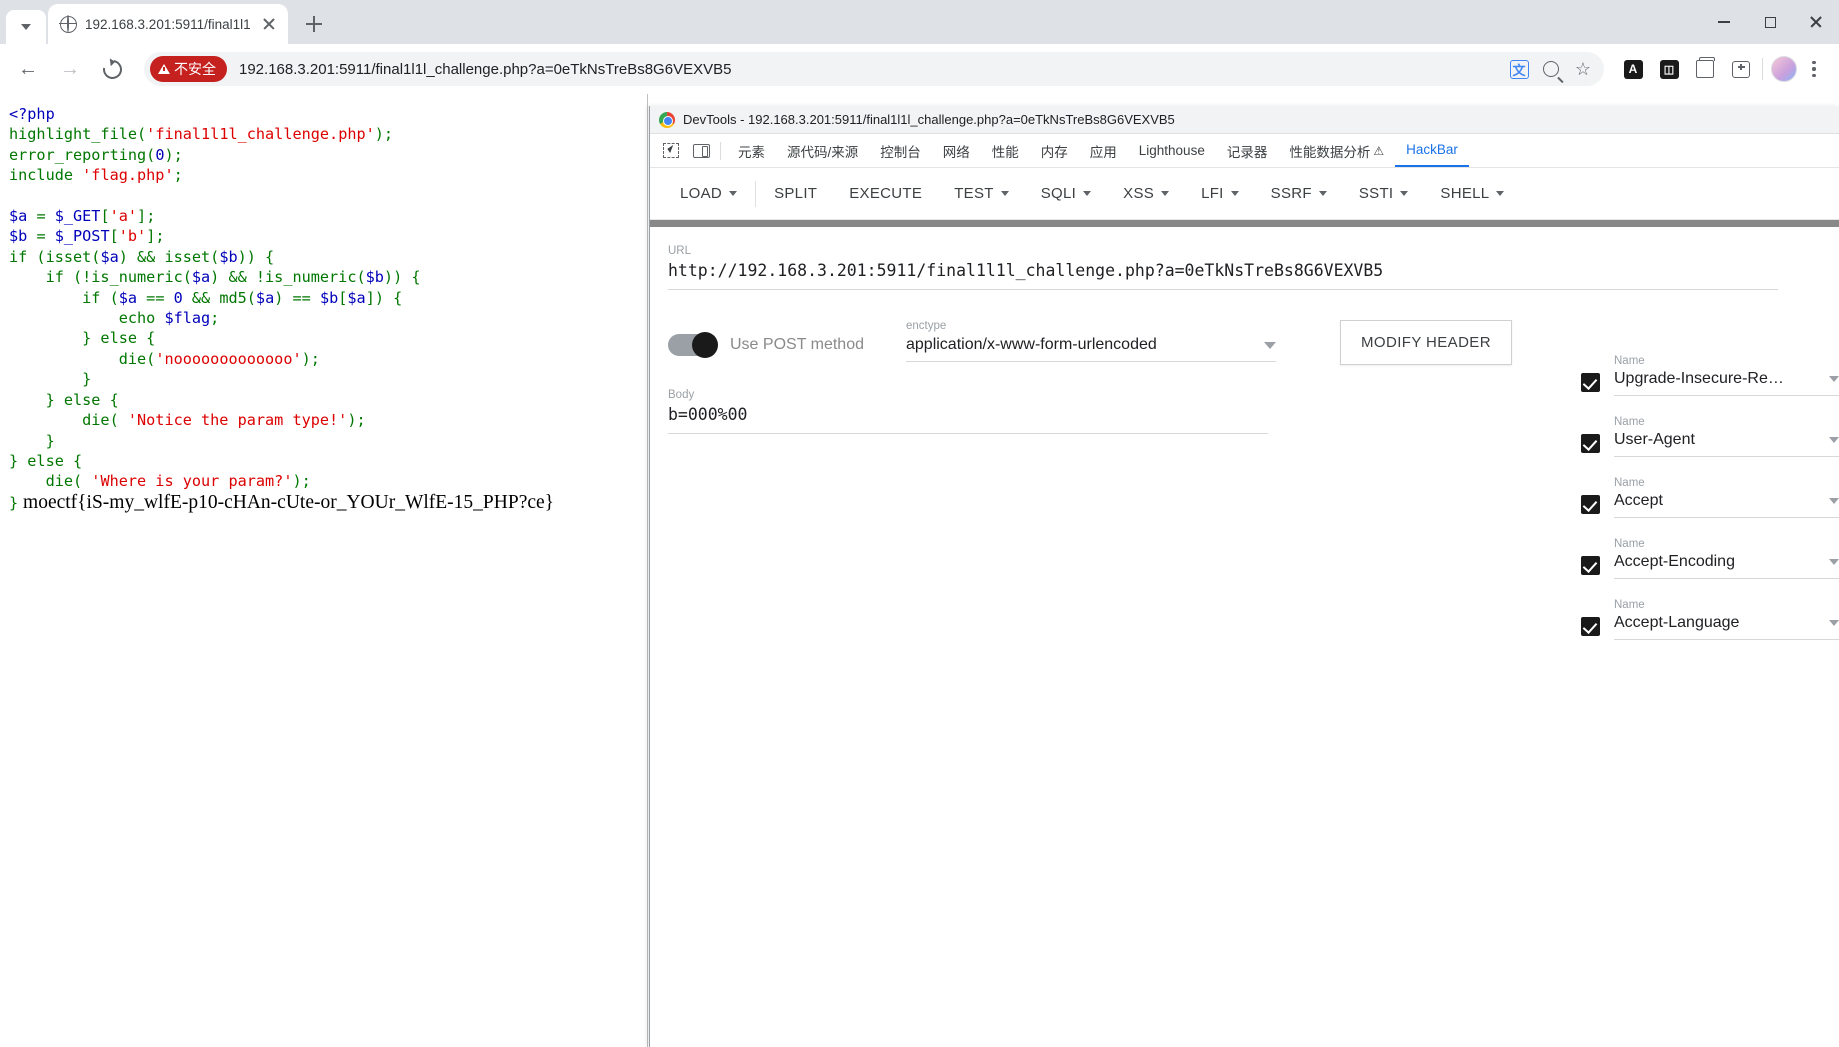 The image size is (1839, 1047). Describe the element at coordinates (28, 69) in the screenshot. I see `back-button: ←` at that location.